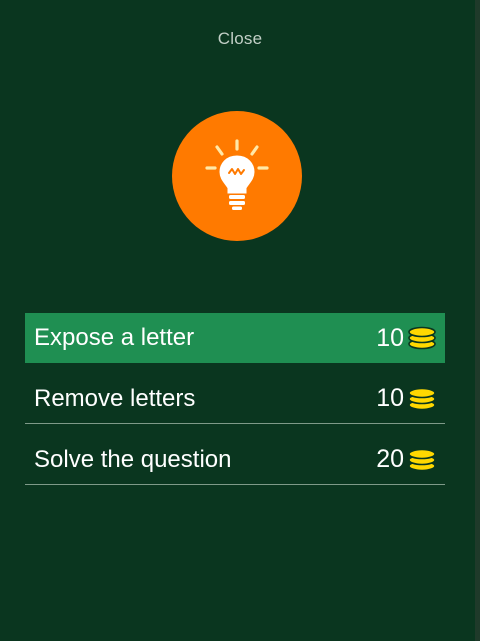 Image resolution: width=480 pixels, height=641 pixels. Describe the element at coordinates (477, 320) in the screenshot. I see `window-edge` at that location.